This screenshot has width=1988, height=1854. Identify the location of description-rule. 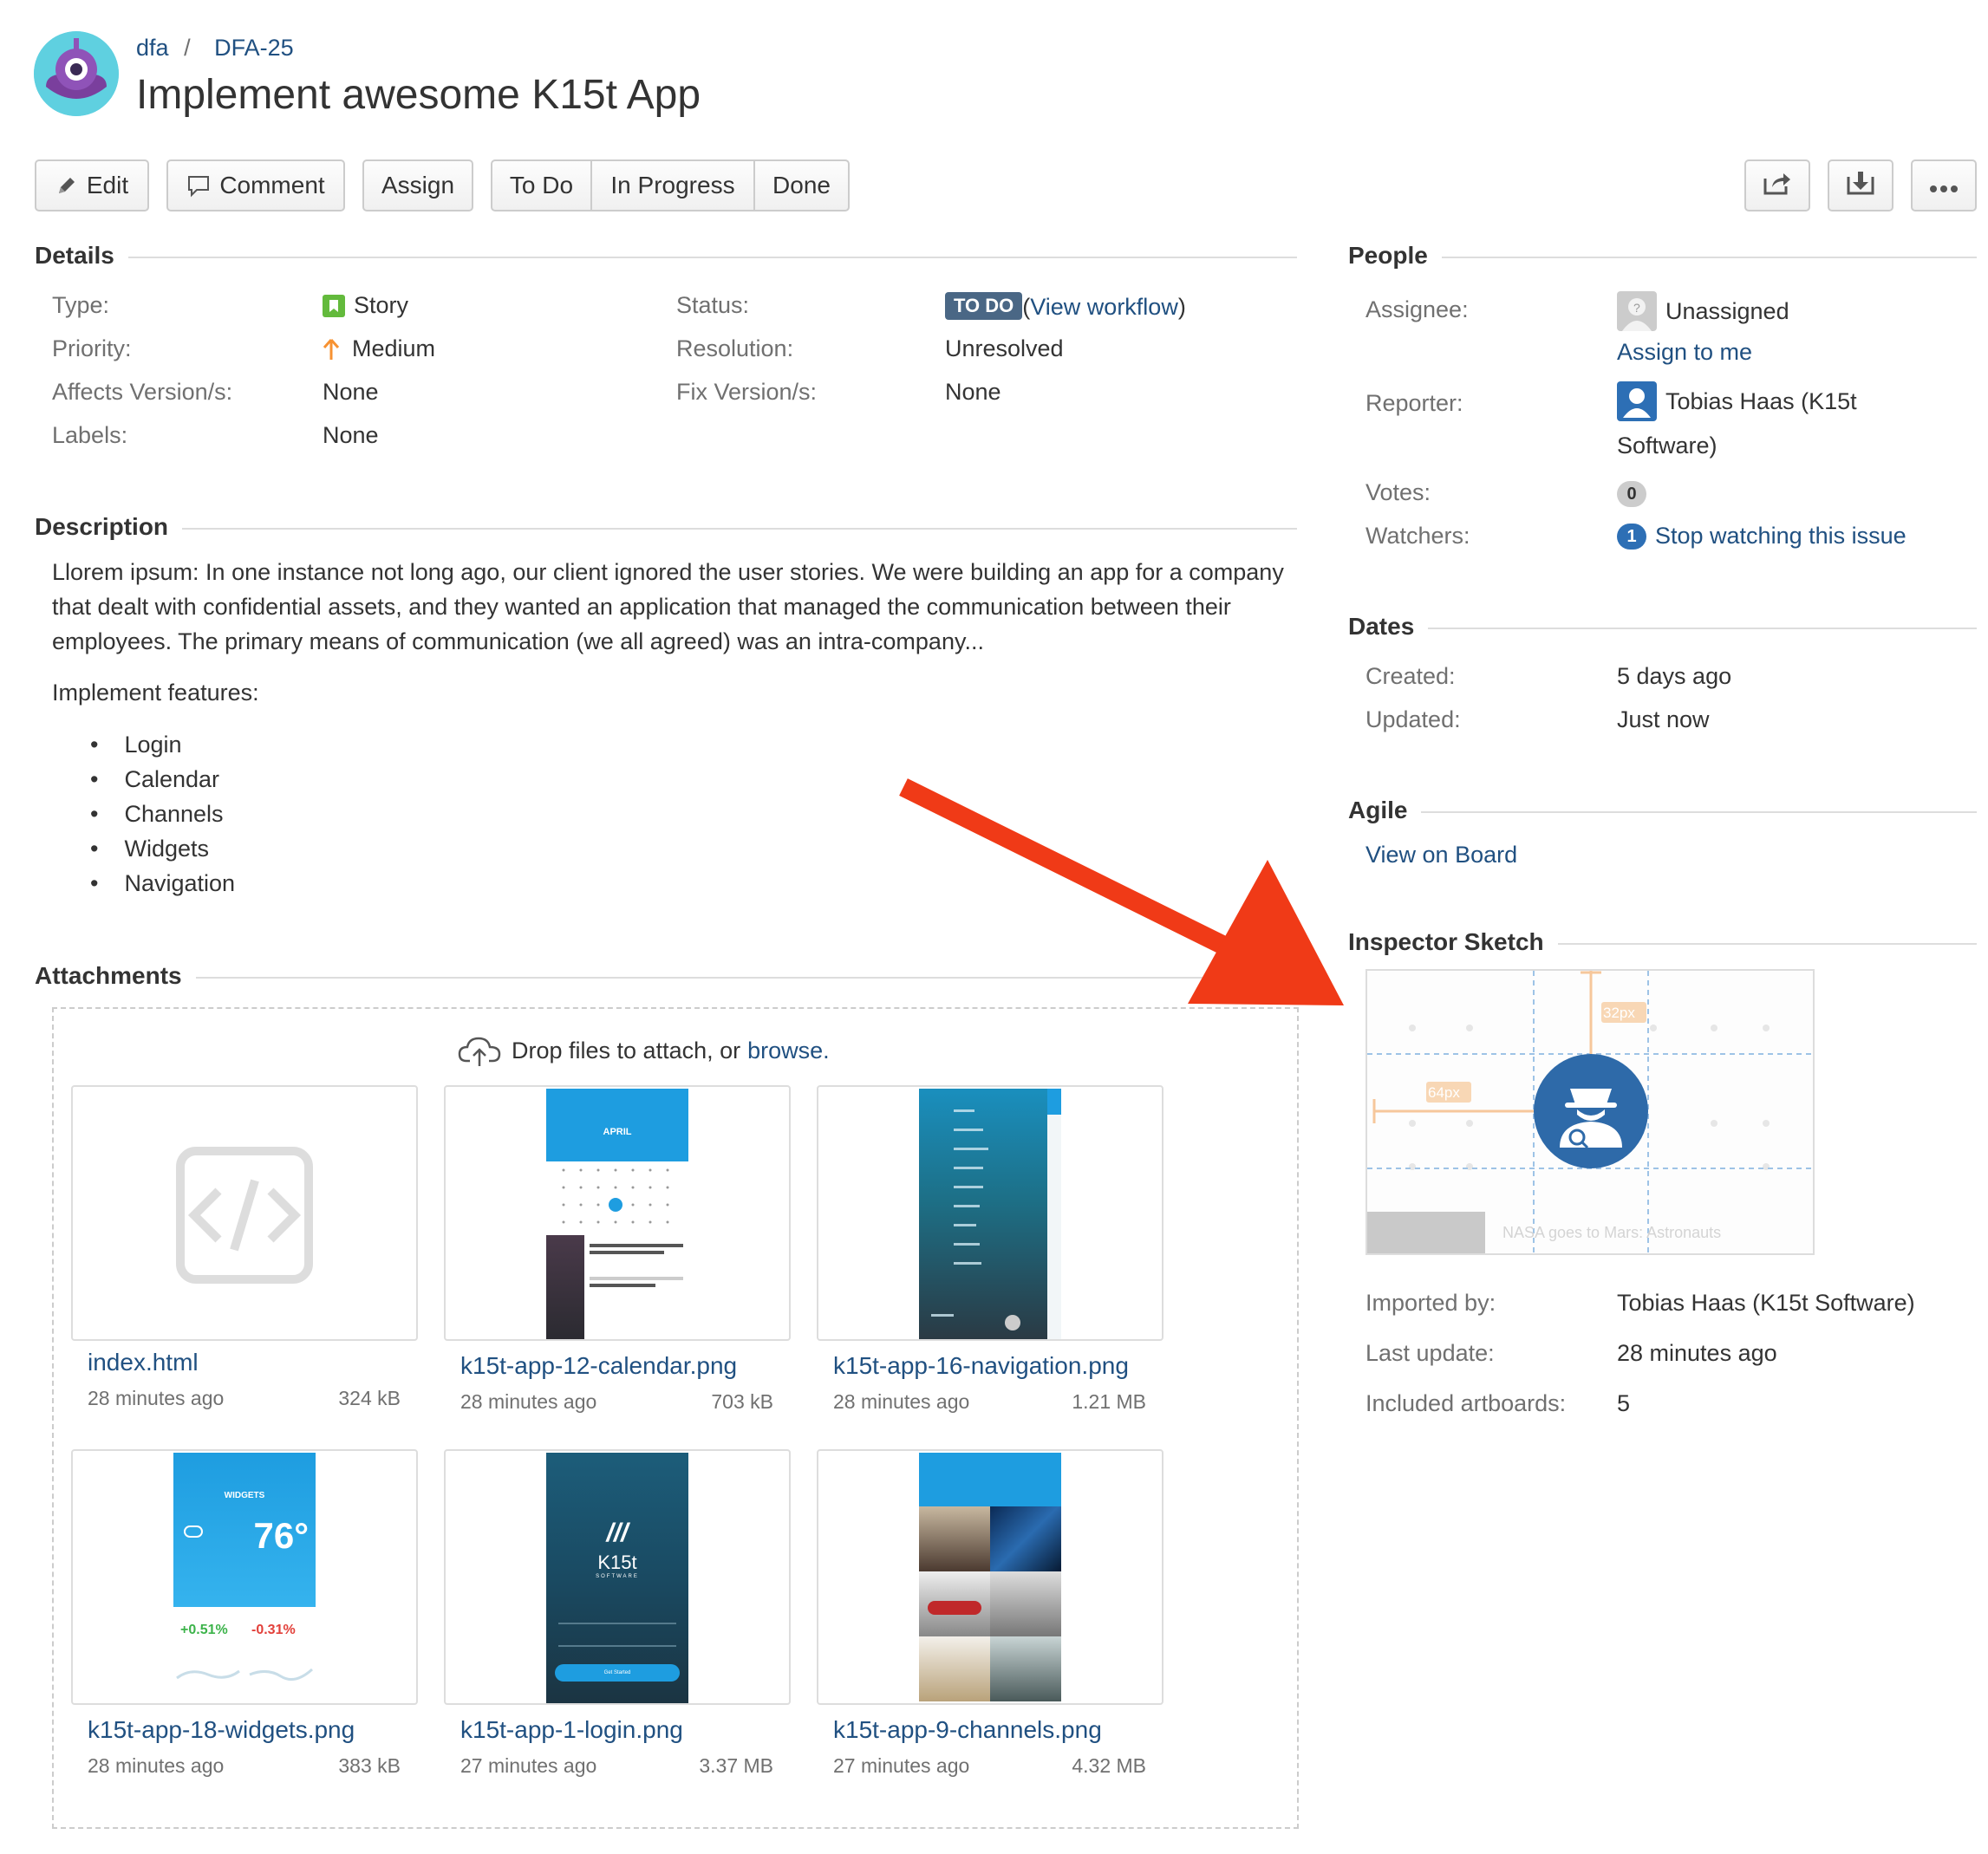
(666, 529).